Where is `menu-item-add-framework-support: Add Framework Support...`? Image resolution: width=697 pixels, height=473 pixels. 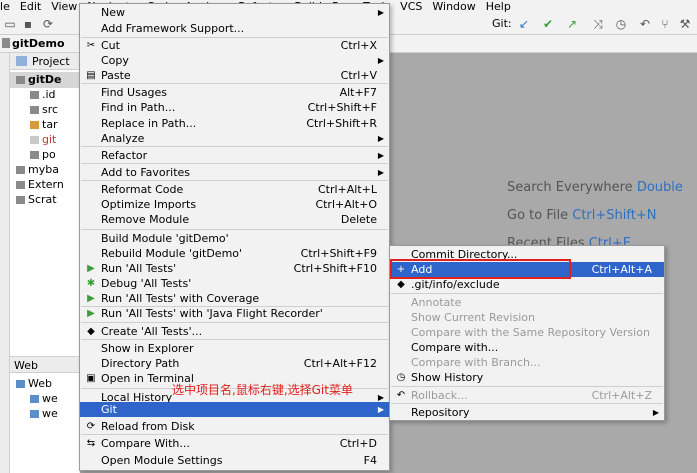
menu-item-add-framework-support: Add Framework Support... is located at coordinates (234, 28).